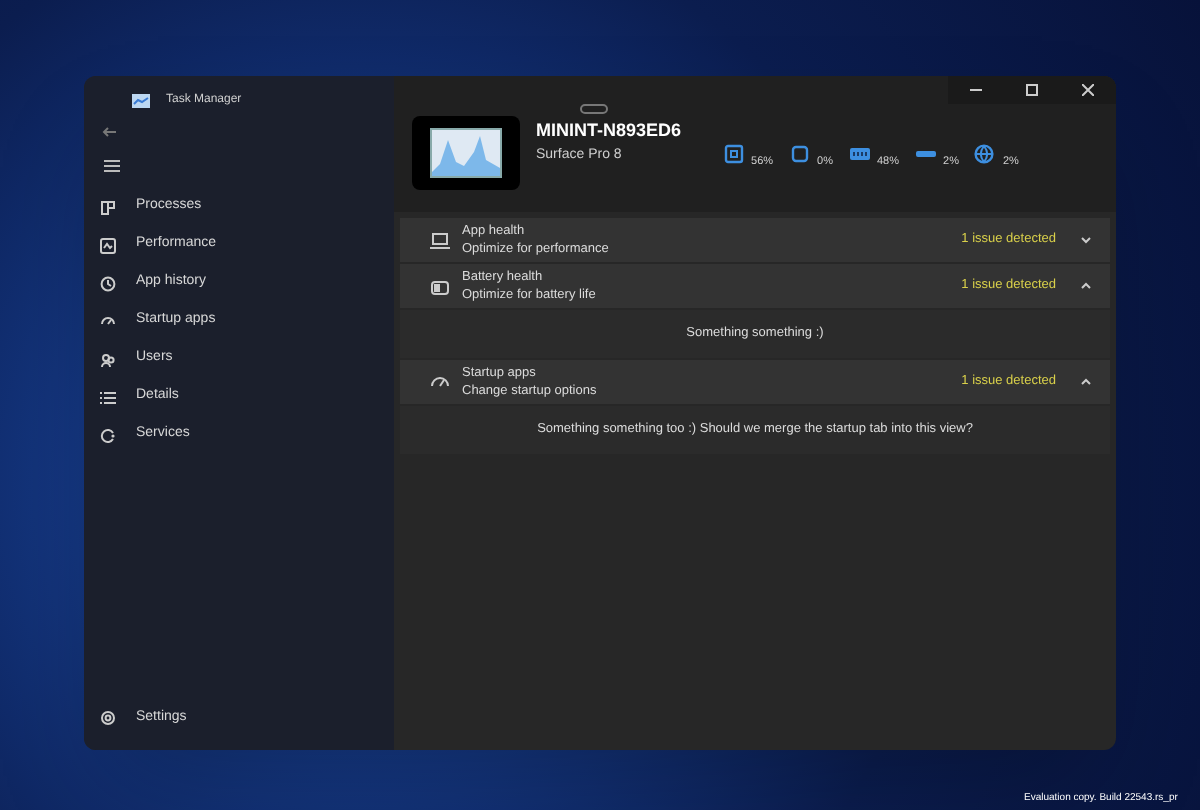 The width and height of the screenshot is (1200, 810). What do you see at coordinates (466, 152) in the screenshot?
I see `chart-drawing` at bounding box center [466, 152].